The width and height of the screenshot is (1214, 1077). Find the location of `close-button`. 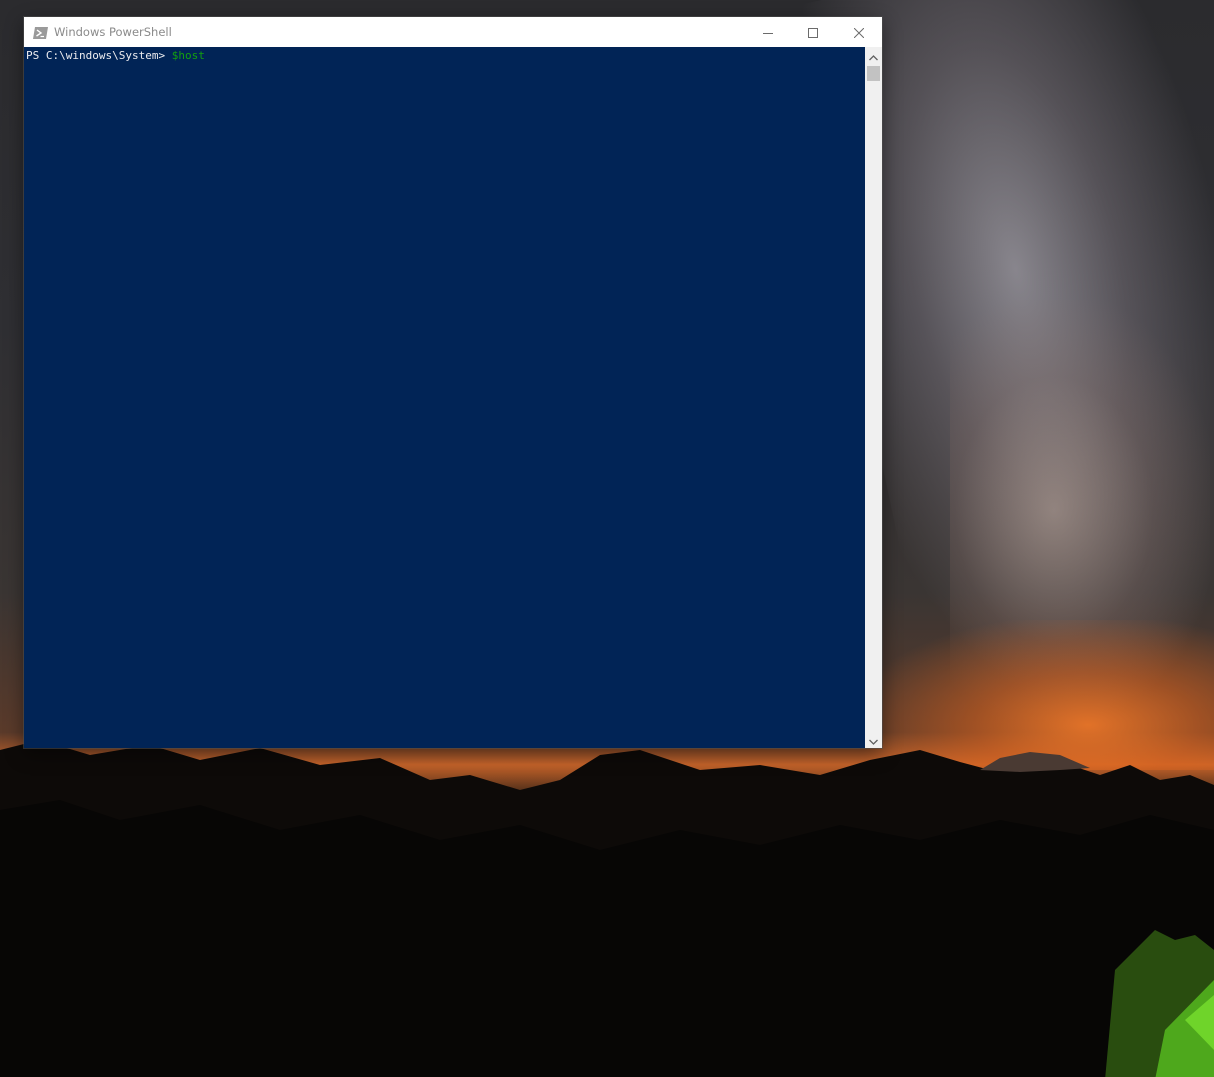

close-button is located at coordinates (858, 32).